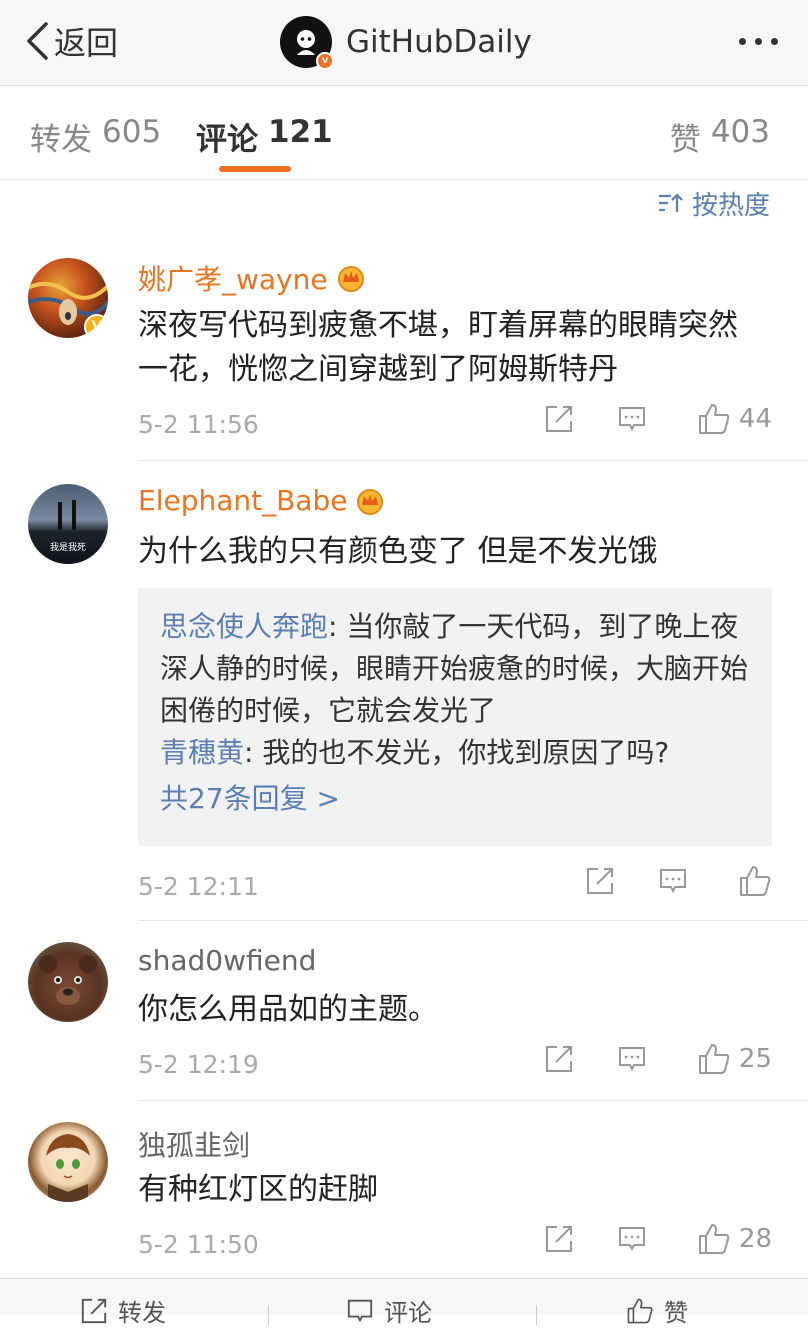  I want to click on nav-bar: 返回 v GitHubDaily, so click(404, 43).